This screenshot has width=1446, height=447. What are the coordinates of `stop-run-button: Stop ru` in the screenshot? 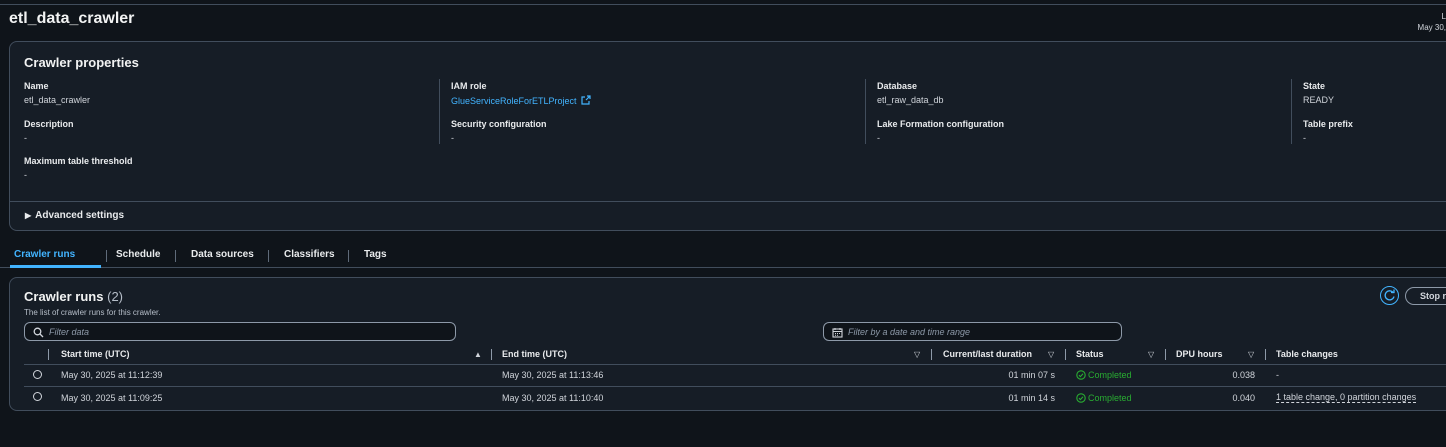 It's located at (1425, 296).